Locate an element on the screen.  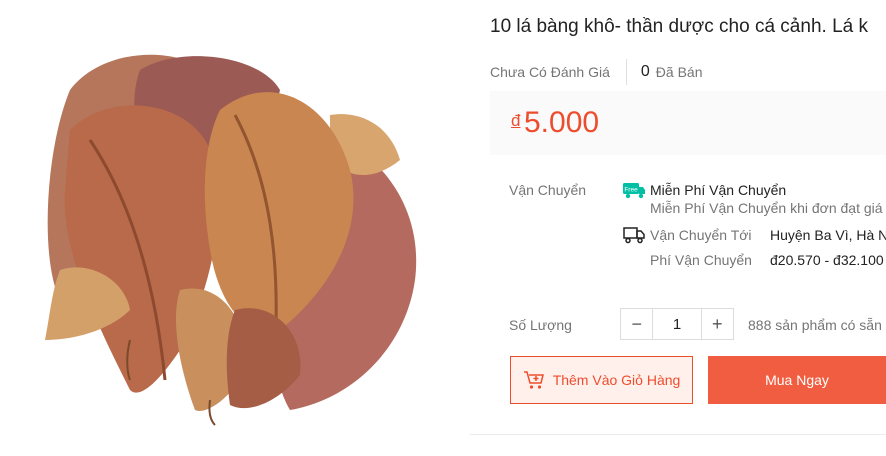
shipping-label: Vận Chuyển is located at coordinates (548, 190).